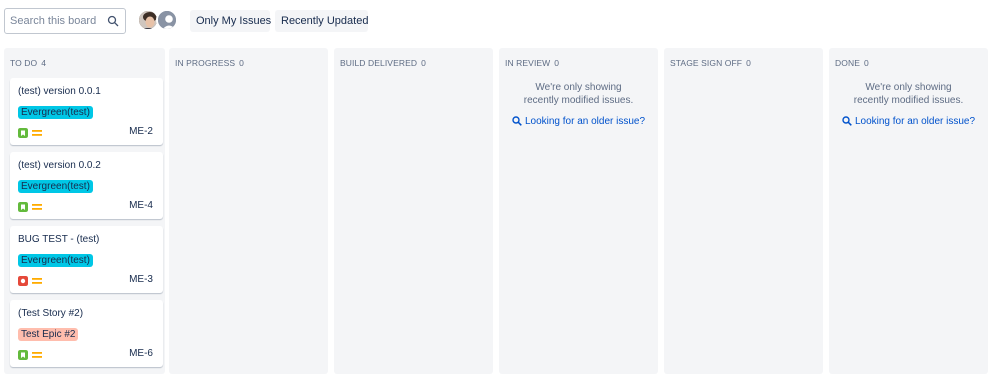 The width and height of the screenshot is (999, 384). I want to click on recently-updated-filter: Recently Updated, so click(321, 21).